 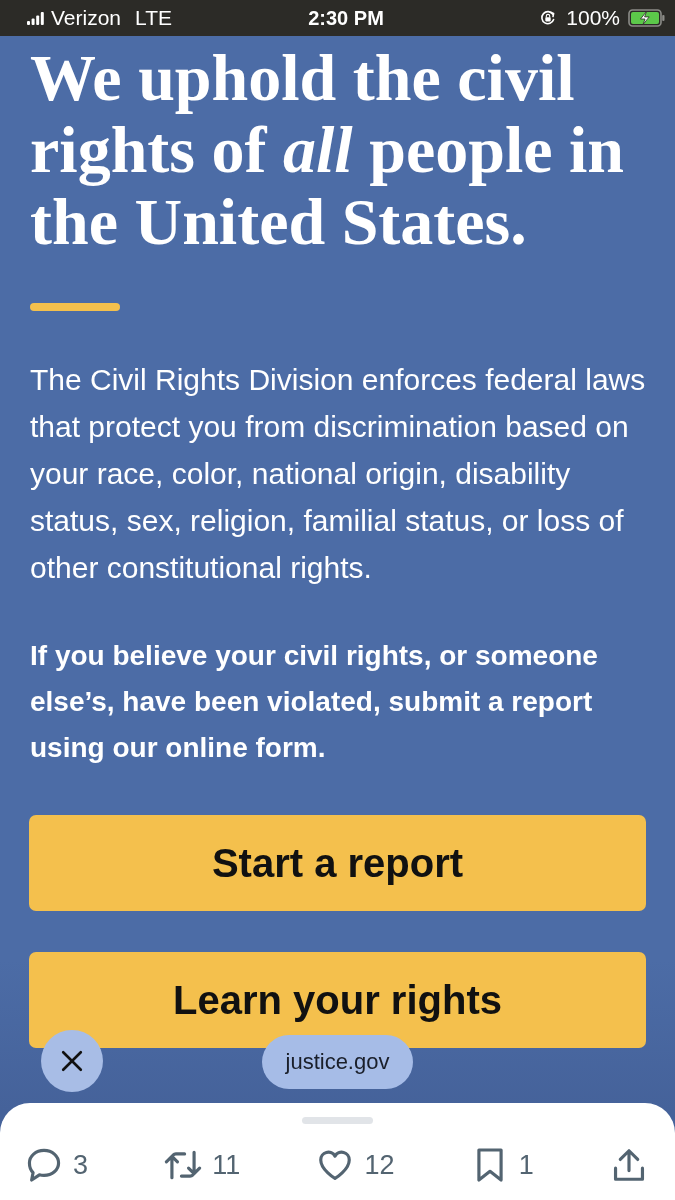 I want to click on network-type: LTE, so click(x=153, y=18).